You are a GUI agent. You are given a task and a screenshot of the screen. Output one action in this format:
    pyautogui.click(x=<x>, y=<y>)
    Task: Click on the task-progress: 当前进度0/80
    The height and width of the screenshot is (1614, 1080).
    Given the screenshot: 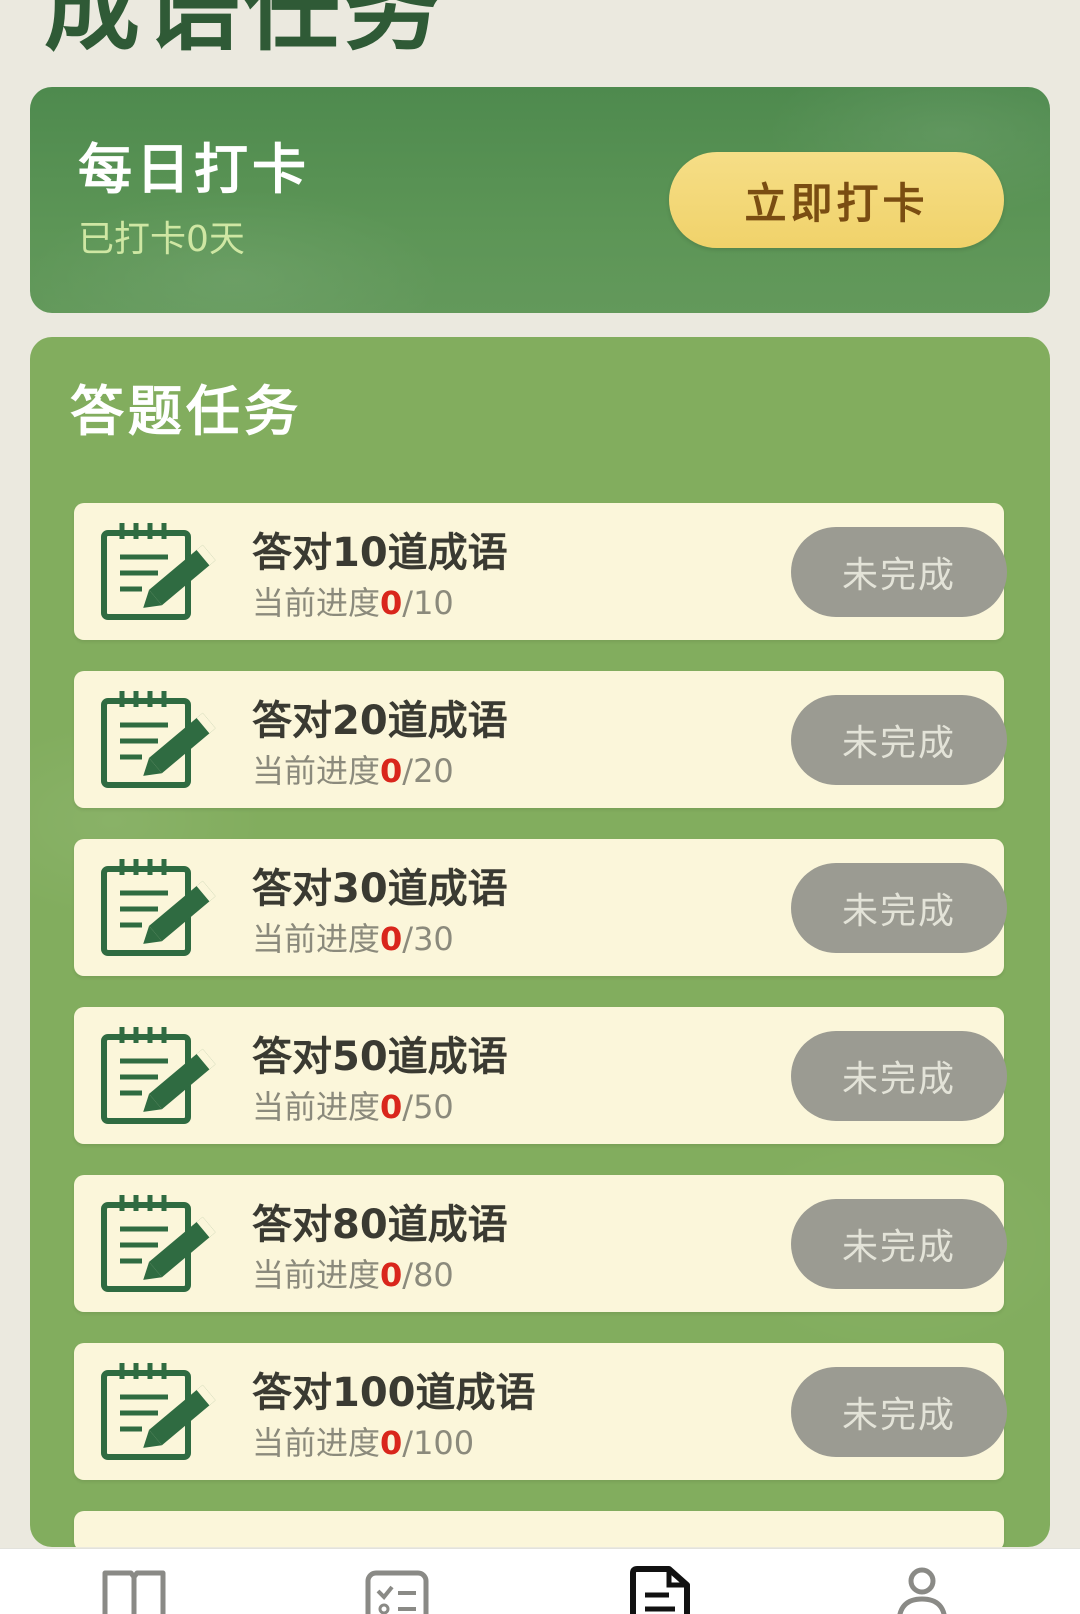 What is the action you would take?
    pyautogui.click(x=353, y=1275)
    